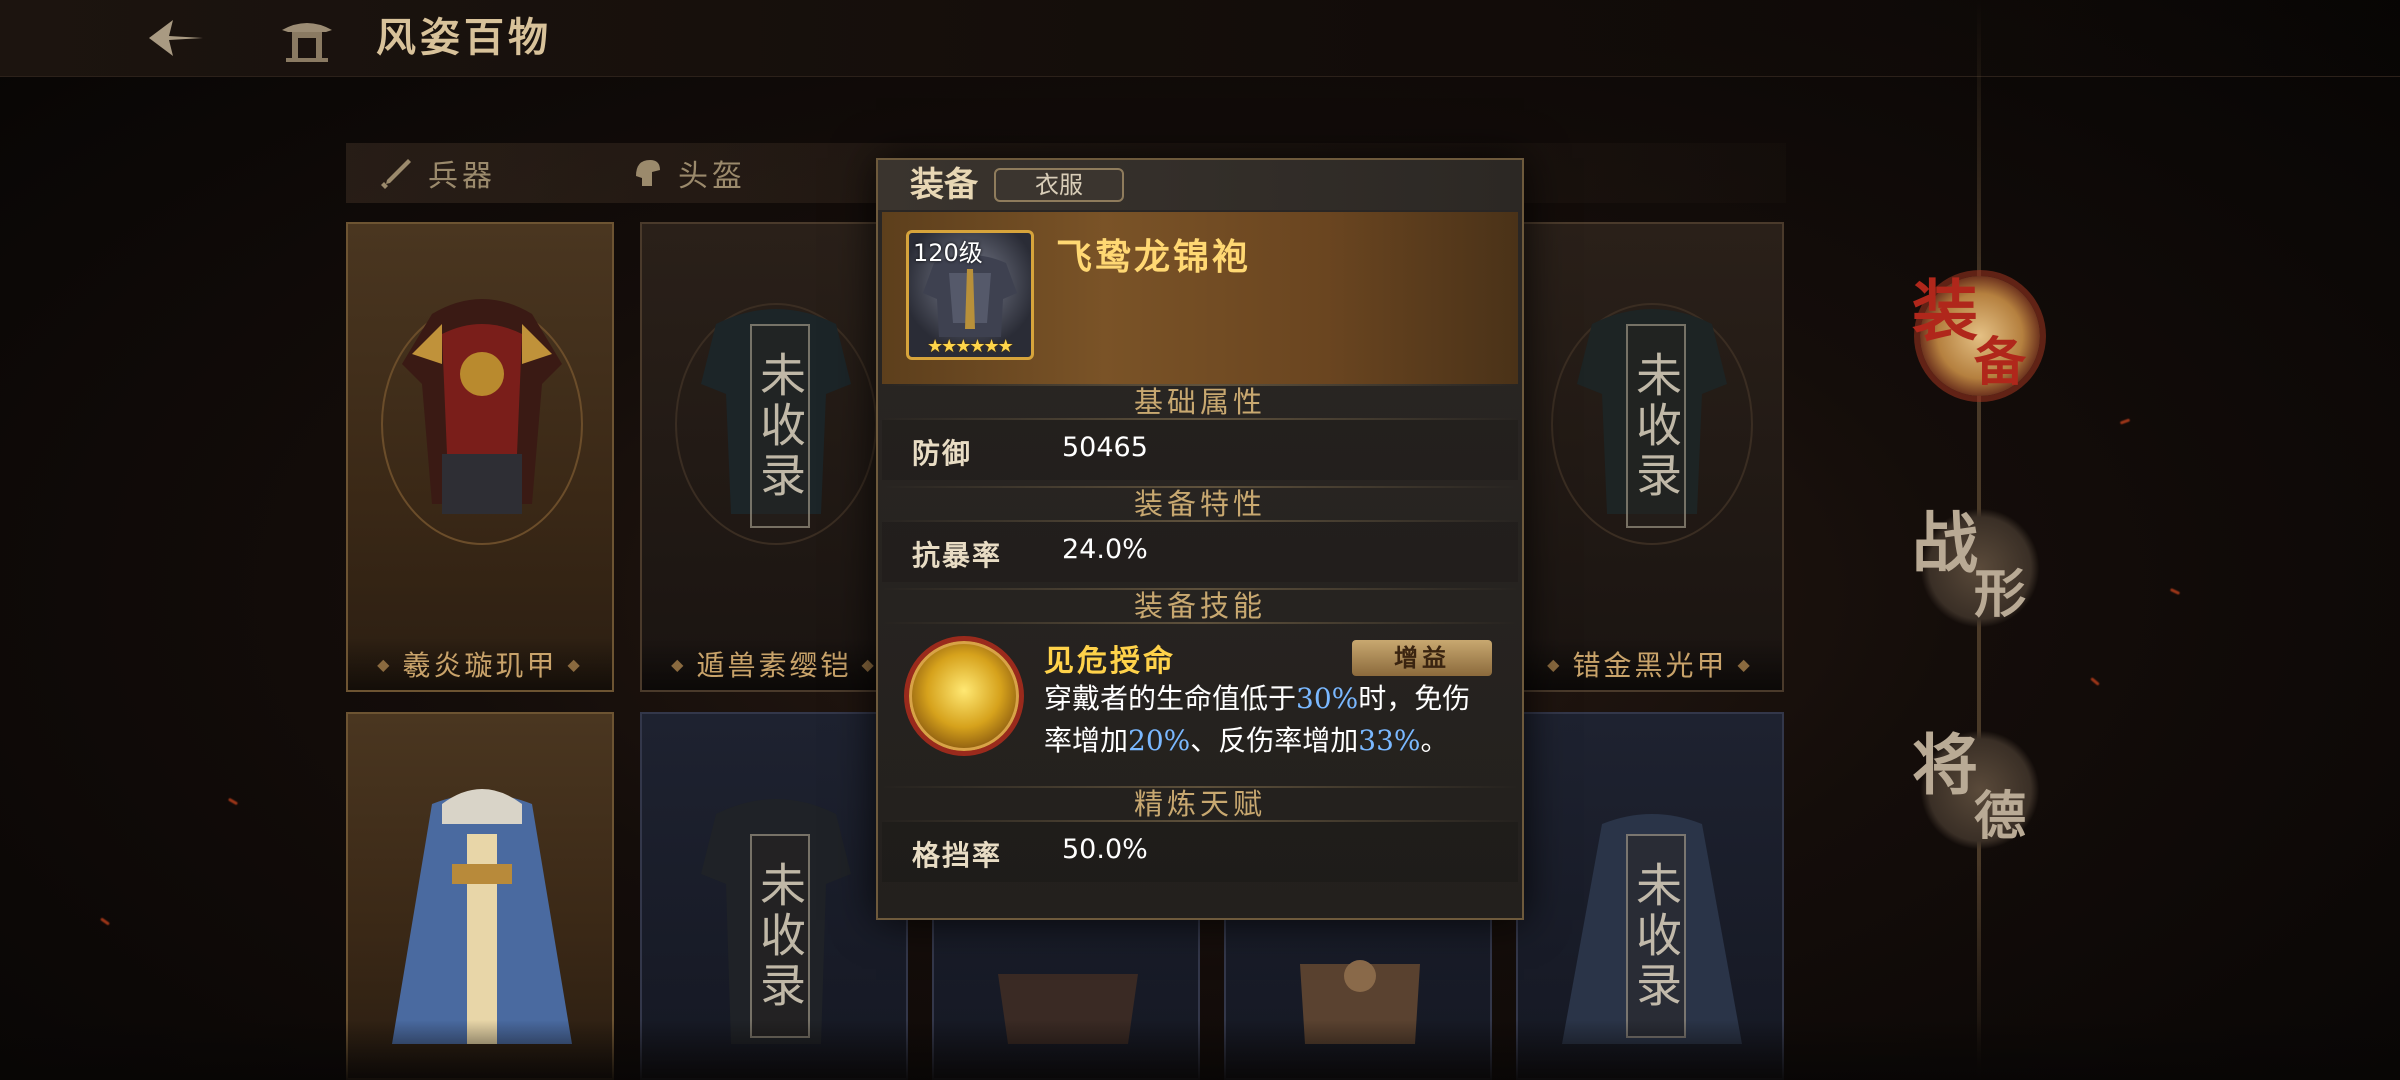 The width and height of the screenshot is (2400, 1080). What do you see at coordinates (774, 664) in the screenshot?
I see `card-name: ◆ 遁兽素缨铠 ◆` at bounding box center [774, 664].